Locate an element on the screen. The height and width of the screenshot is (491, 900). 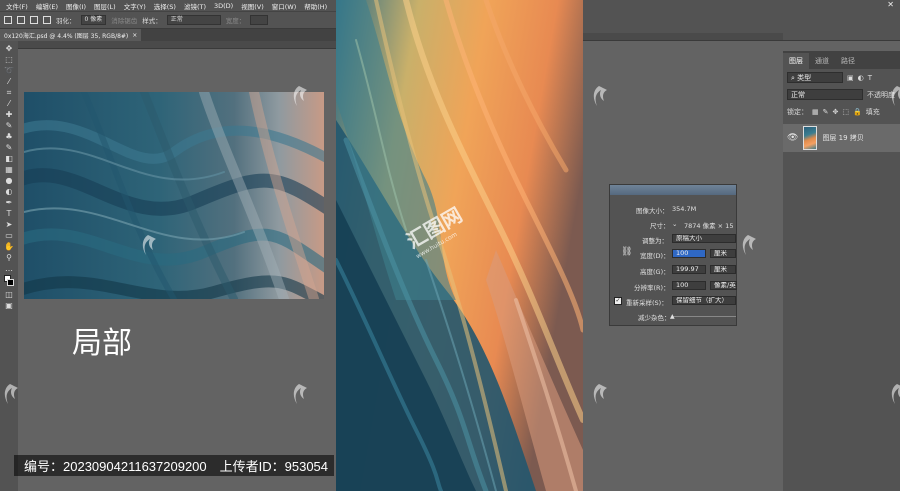
menu-edit: 编辑(E) is located at coordinates (47, 6).